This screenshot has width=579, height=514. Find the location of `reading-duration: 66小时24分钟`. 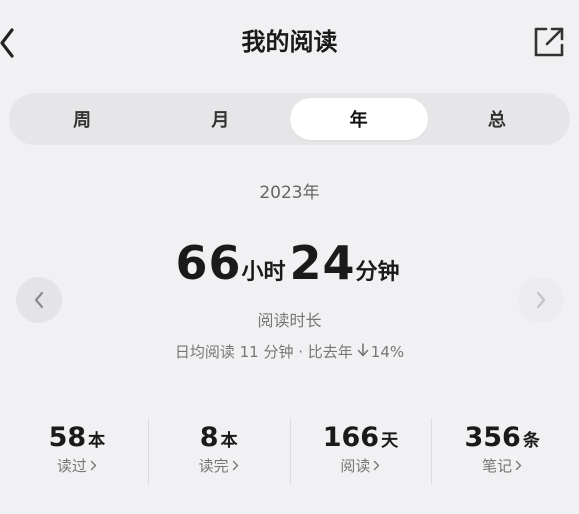

reading-duration: 66小时24分钟 is located at coordinates (289, 263).